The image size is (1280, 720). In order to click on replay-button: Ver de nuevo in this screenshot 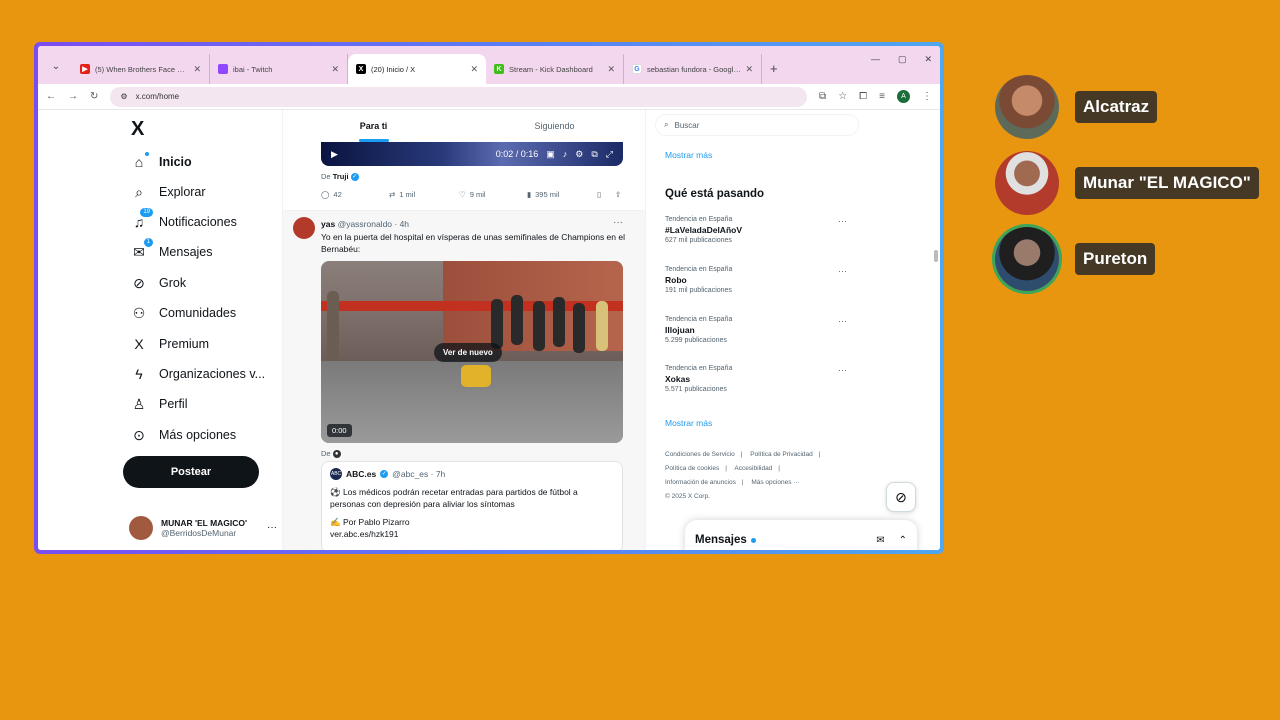, I will do `click(468, 352)`.